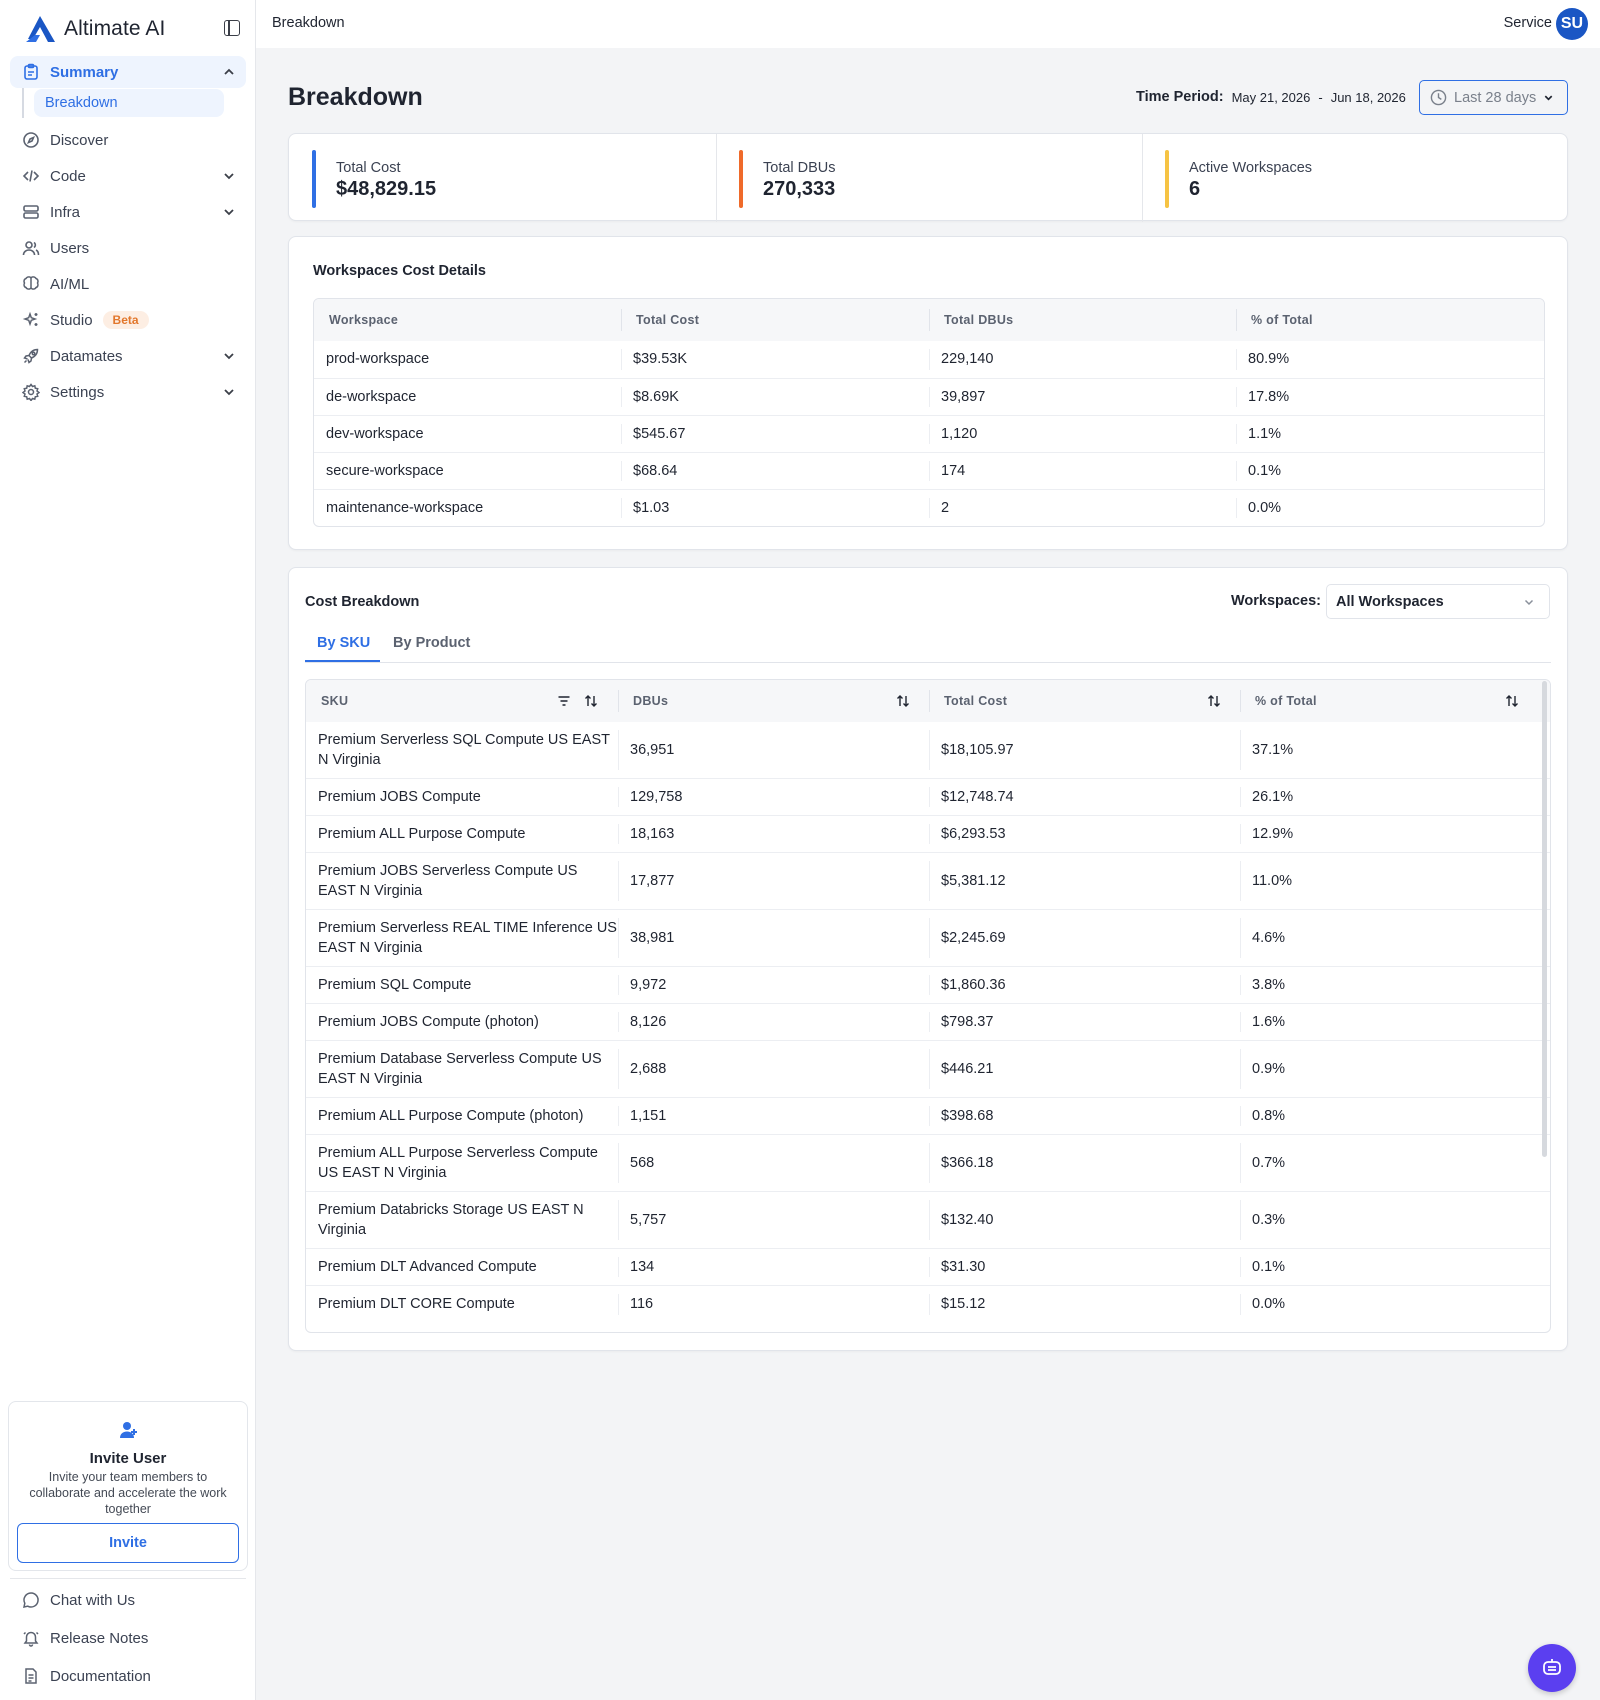 The image size is (1600, 1700). What do you see at coordinates (775, 320) in the screenshot?
I see `column-header: Total Cost` at bounding box center [775, 320].